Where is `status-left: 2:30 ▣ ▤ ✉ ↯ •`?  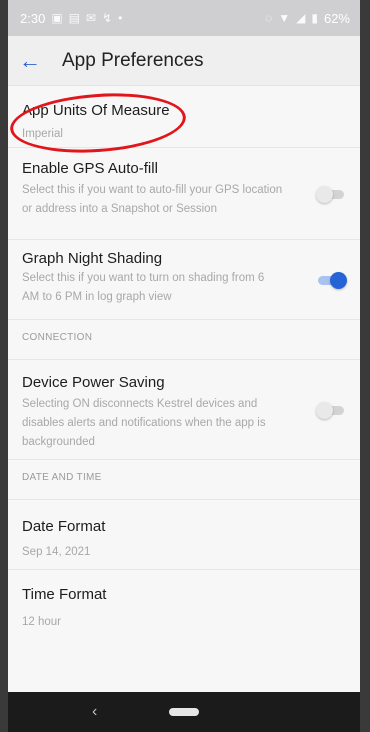
status-left: 2:30 ▣ ▤ ✉ ↯ • is located at coordinates (71, 18).